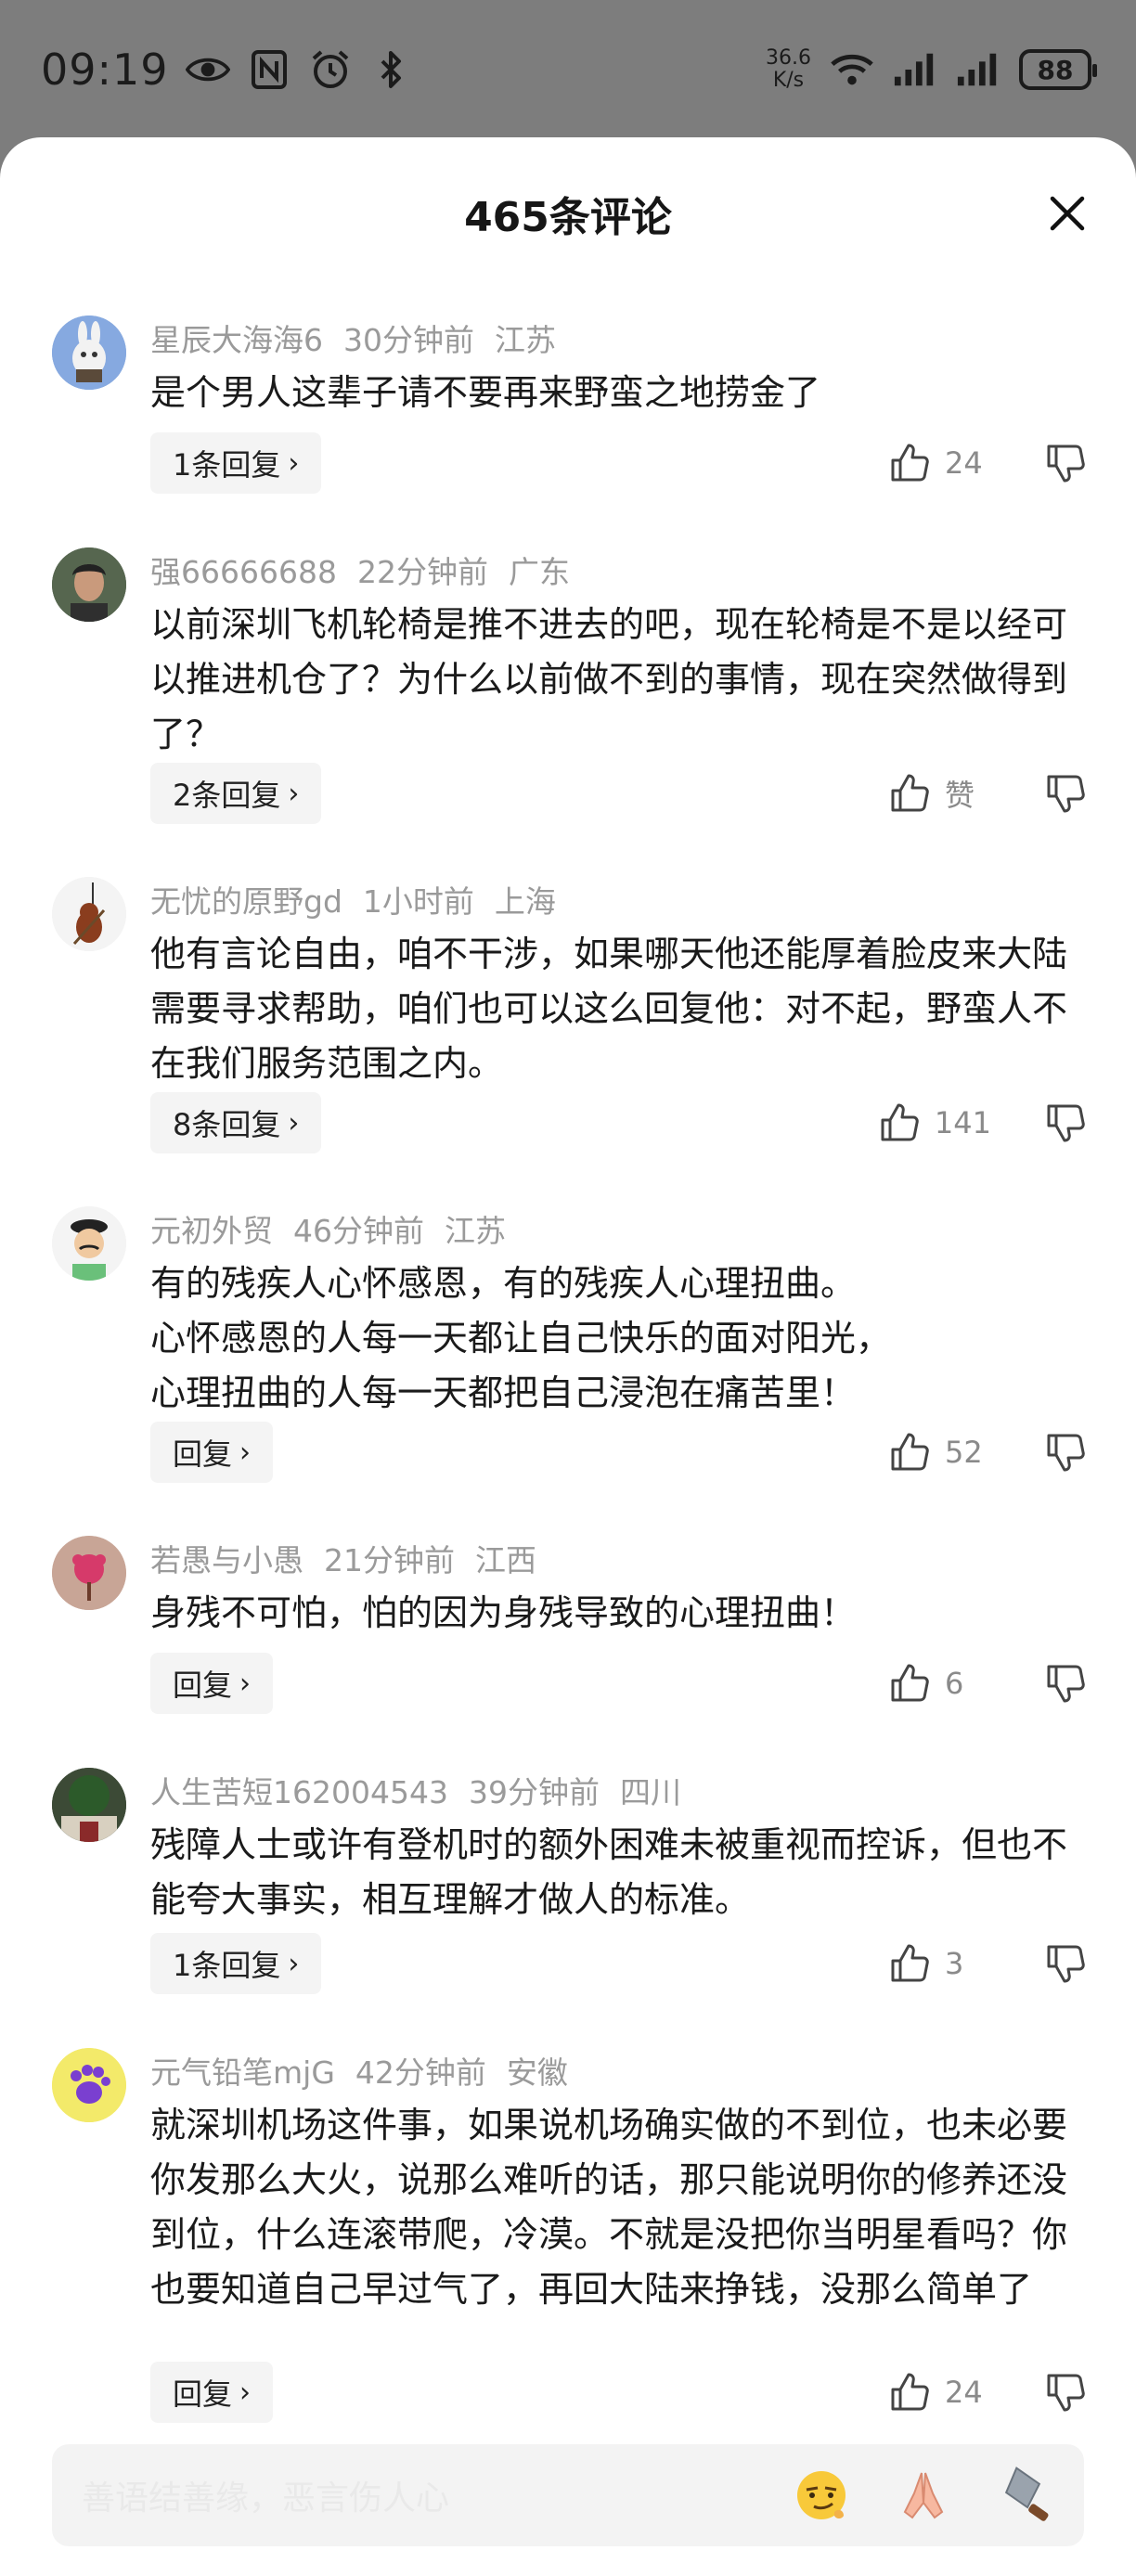  I want to click on comment-actions: 回复 › 6, so click(618, 1683).